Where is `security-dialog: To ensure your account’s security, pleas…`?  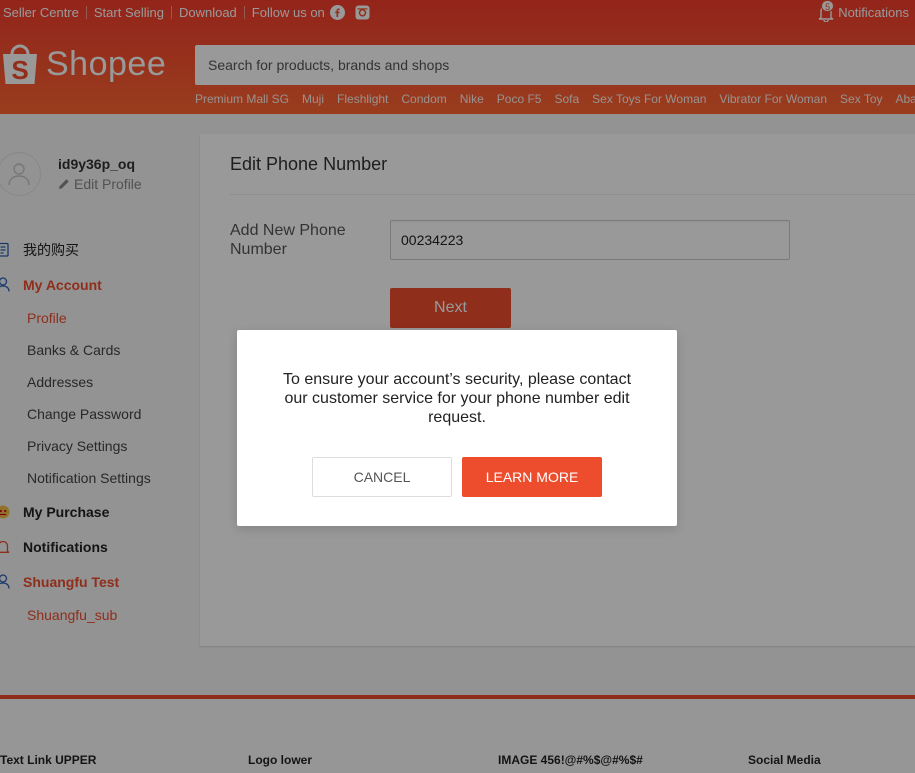 security-dialog: To ensure your account’s security, pleas… is located at coordinates (457, 428).